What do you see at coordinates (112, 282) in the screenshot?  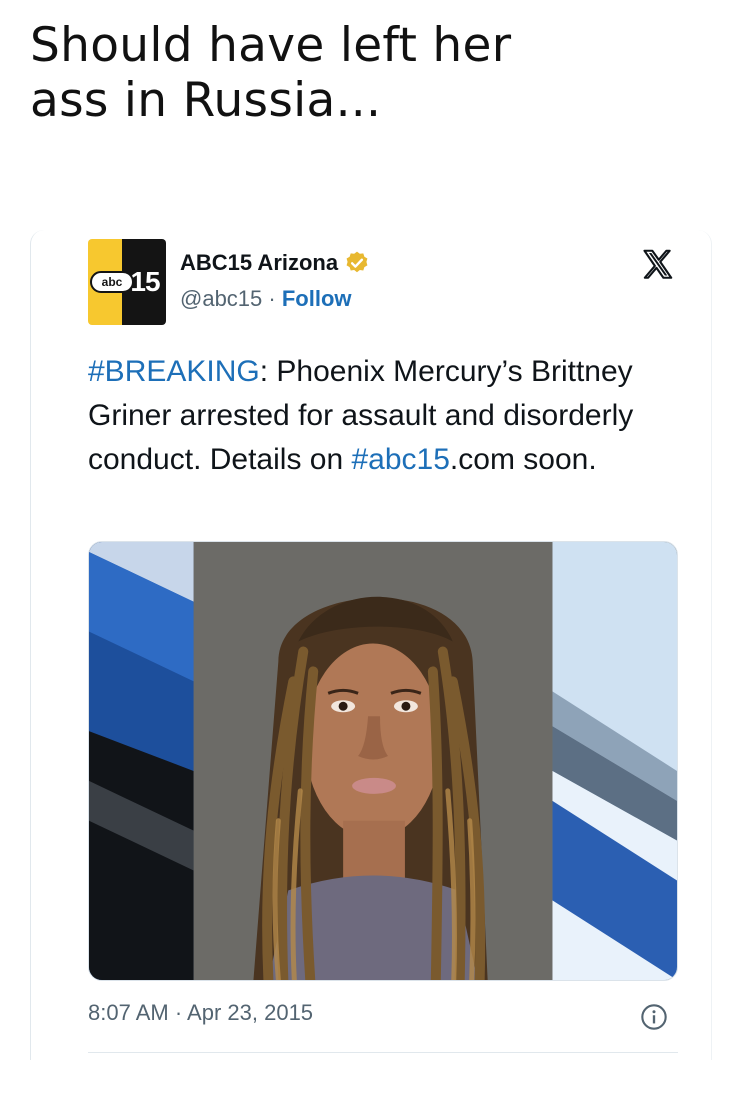 I see `abc-badge: abc` at bounding box center [112, 282].